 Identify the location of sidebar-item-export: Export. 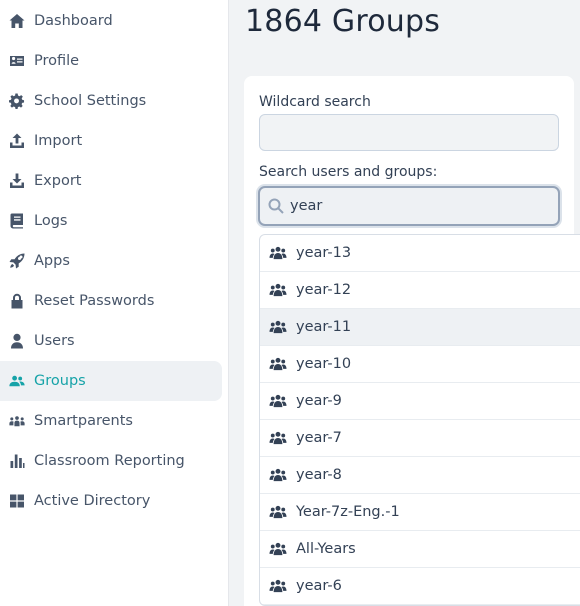
(111, 181).